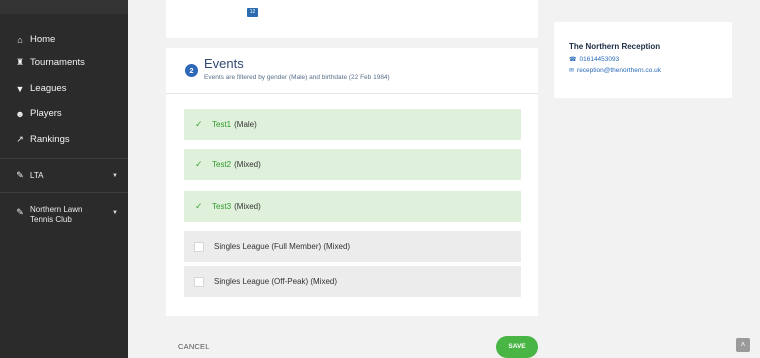 The height and width of the screenshot is (358, 760). Describe the element at coordinates (352, 164) in the screenshot. I see `event-option-test2: ✓ Test2 (Mixed)` at that location.